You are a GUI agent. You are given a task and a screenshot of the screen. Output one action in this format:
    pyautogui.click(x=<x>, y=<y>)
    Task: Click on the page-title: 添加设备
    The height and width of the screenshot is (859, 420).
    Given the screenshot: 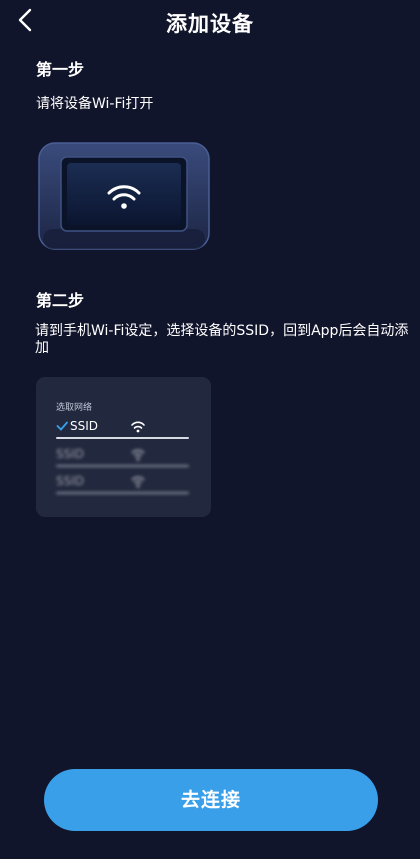 What is the action you would take?
    pyautogui.click(x=210, y=24)
    